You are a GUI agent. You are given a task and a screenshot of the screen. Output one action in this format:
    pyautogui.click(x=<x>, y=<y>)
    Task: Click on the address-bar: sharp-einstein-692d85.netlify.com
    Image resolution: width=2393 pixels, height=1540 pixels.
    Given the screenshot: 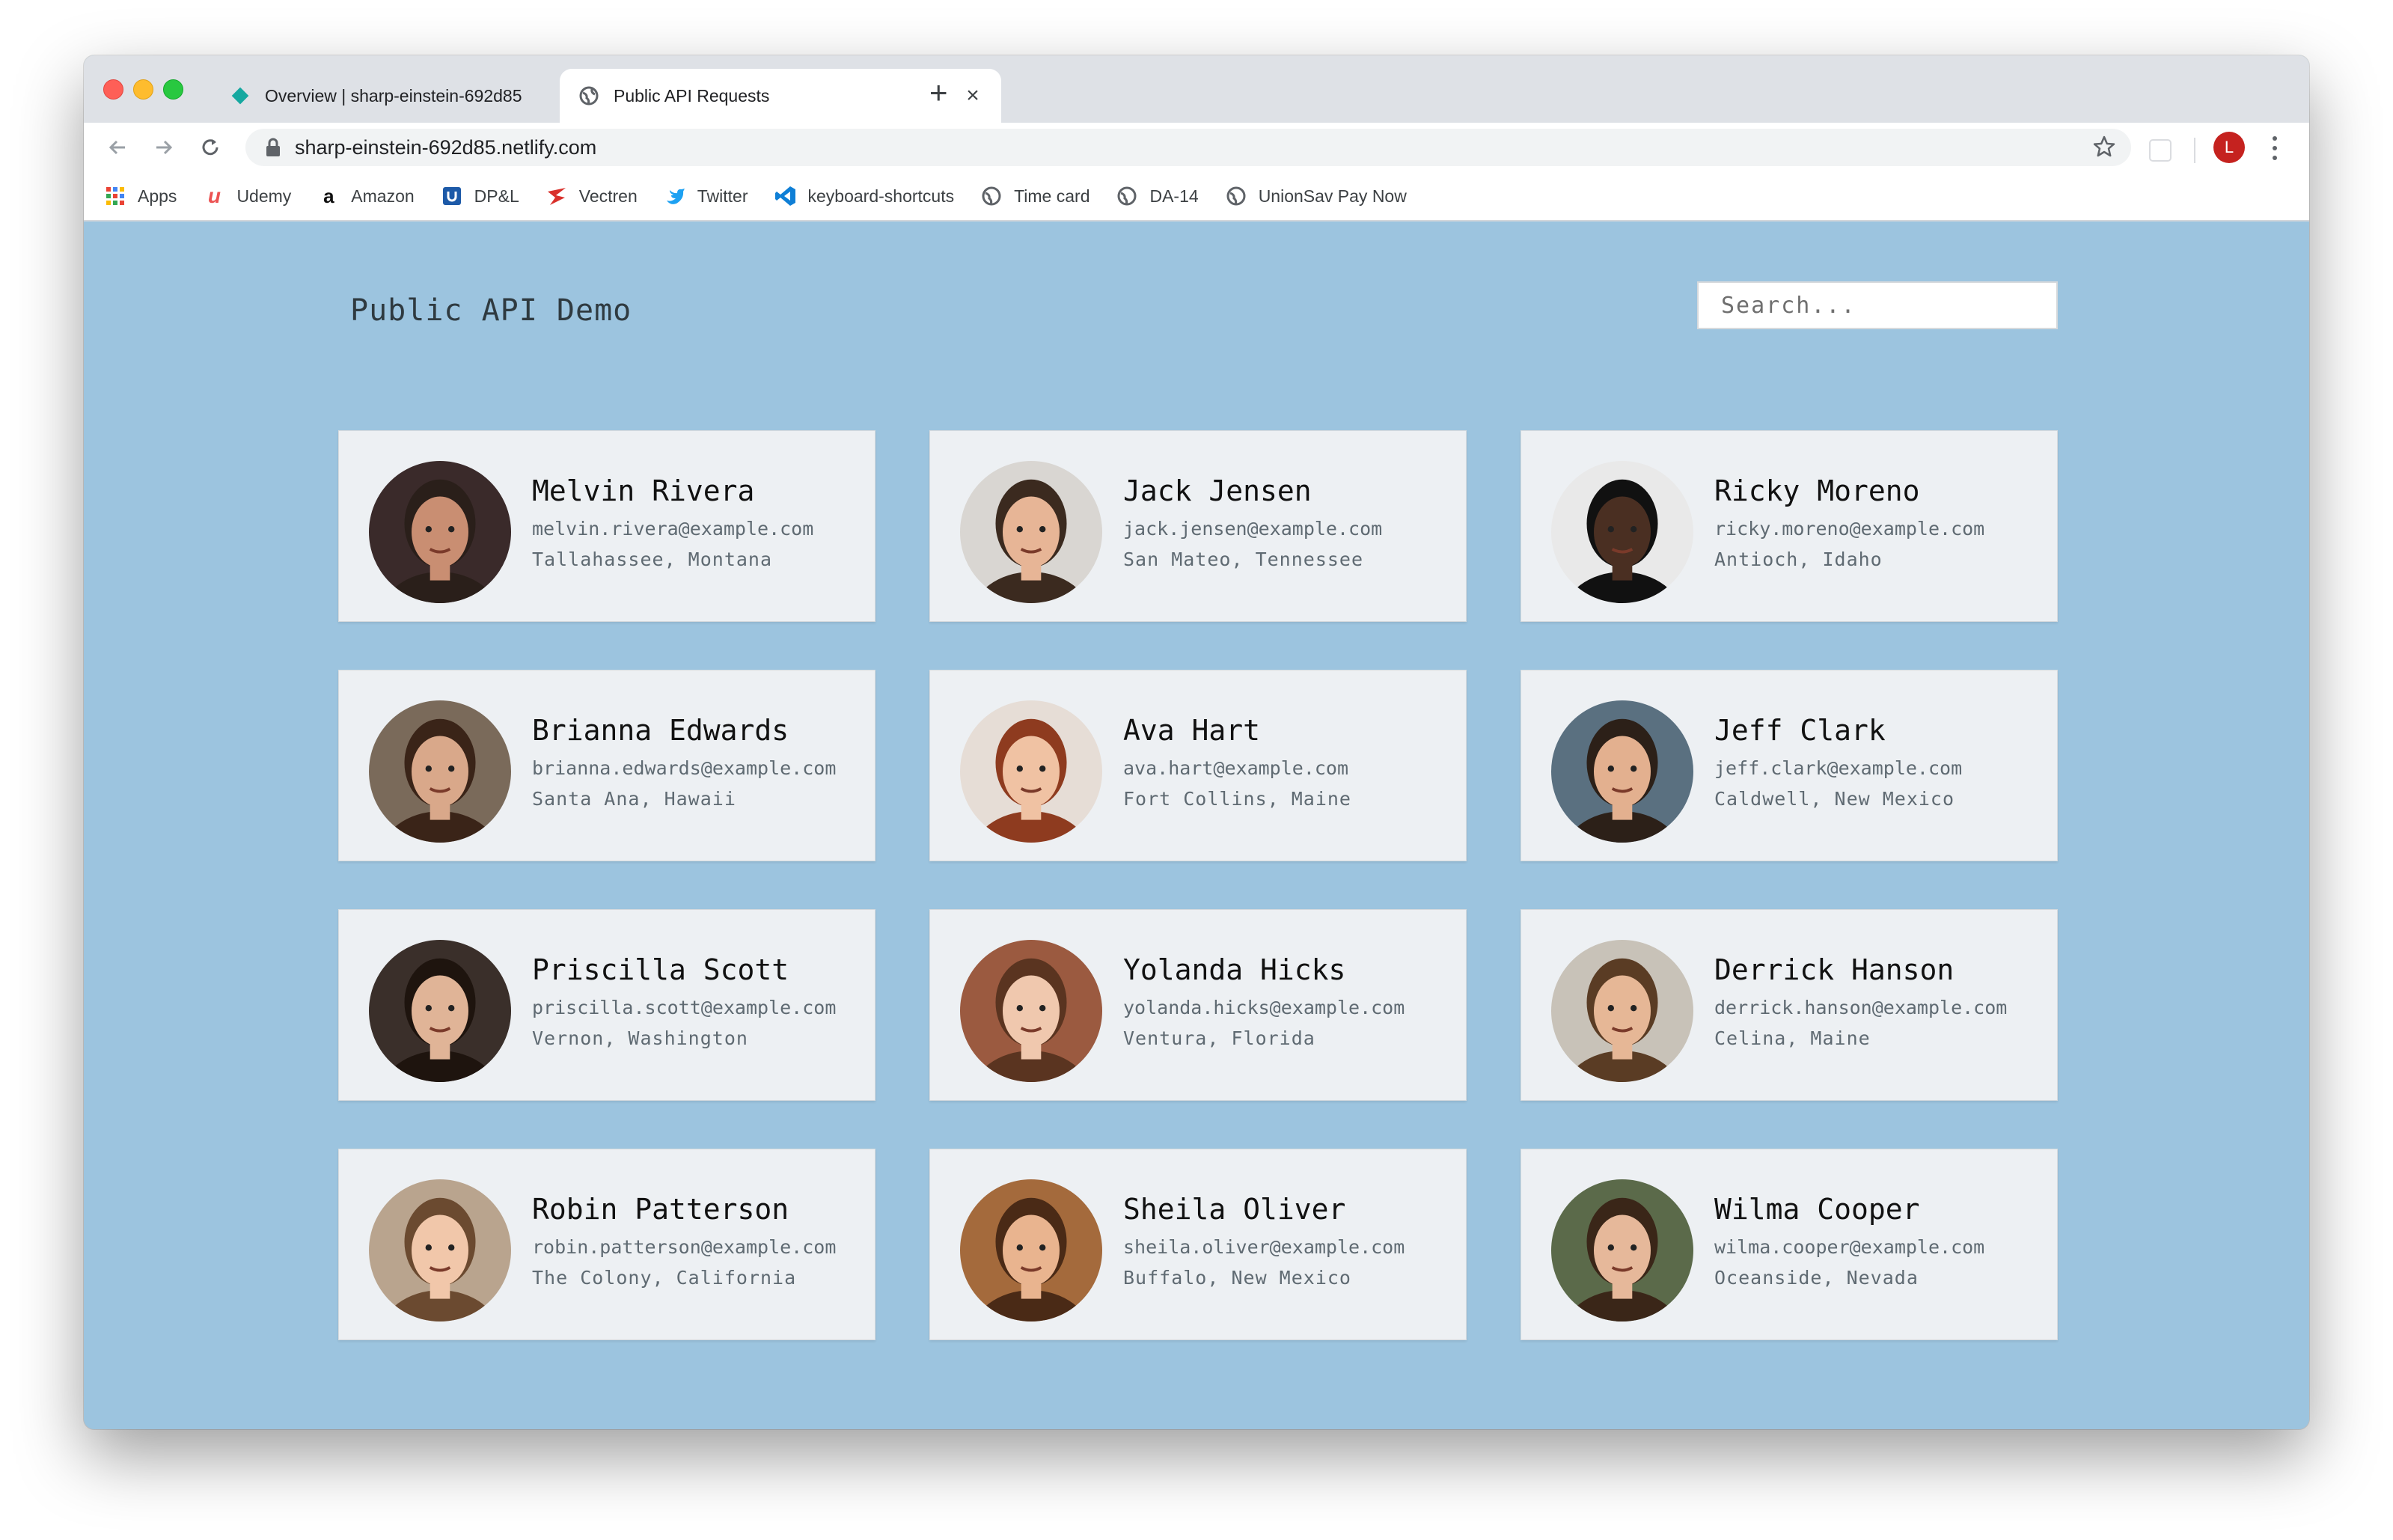 What is the action you would take?
    pyautogui.click(x=1188, y=148)
    